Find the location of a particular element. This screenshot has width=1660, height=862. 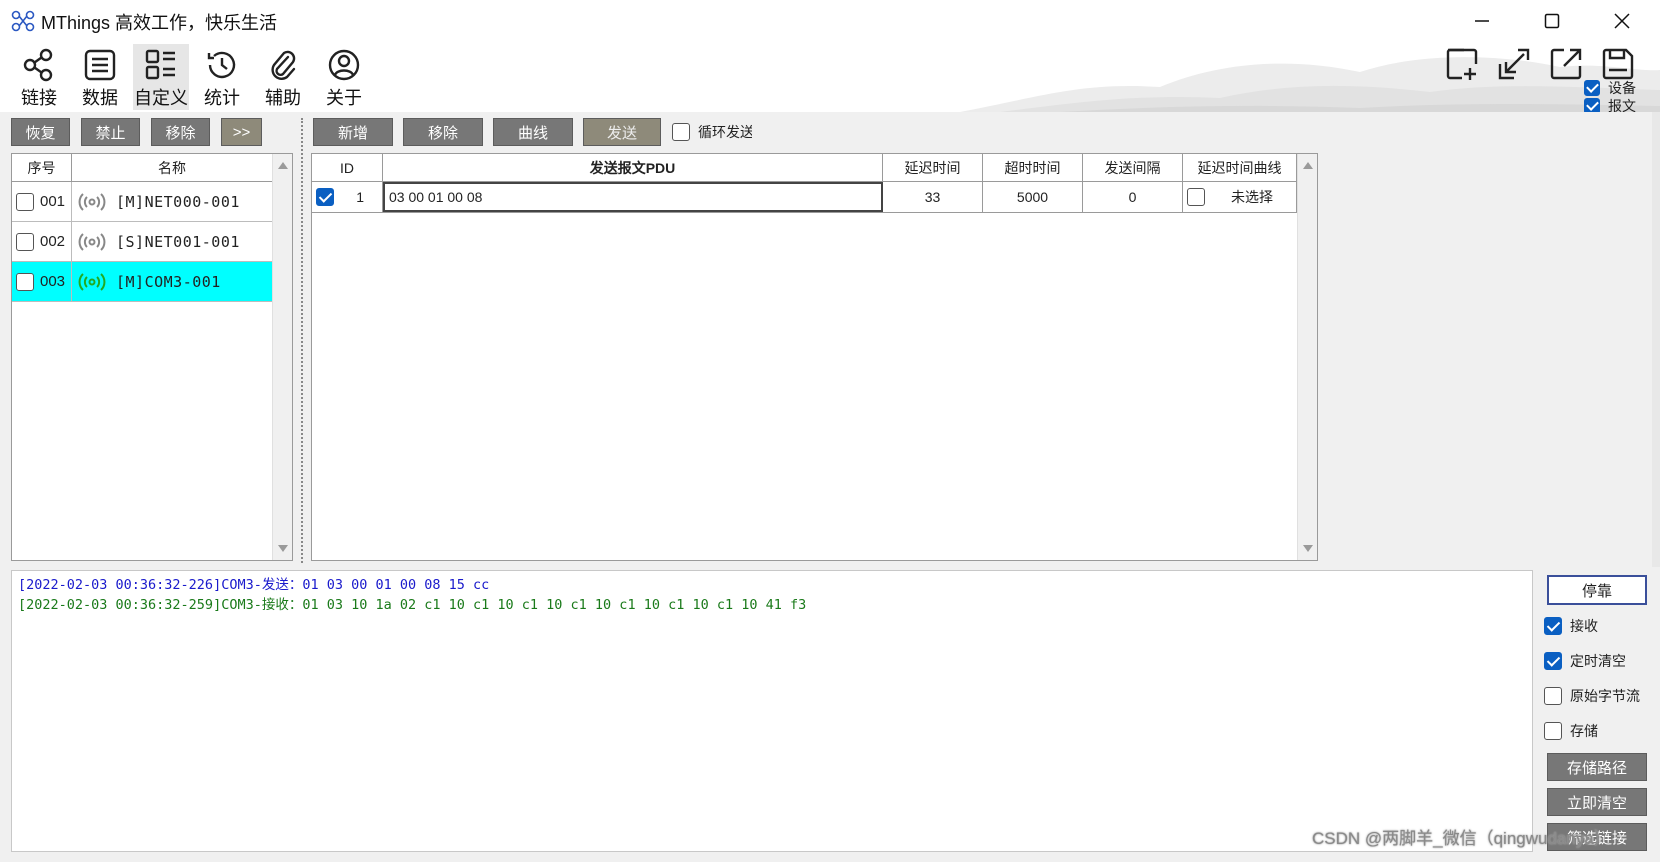

main-toolbar: 链接 数据 自定义 统计 辅助 关于 设备 报文 is located at coordinates (830, 77).